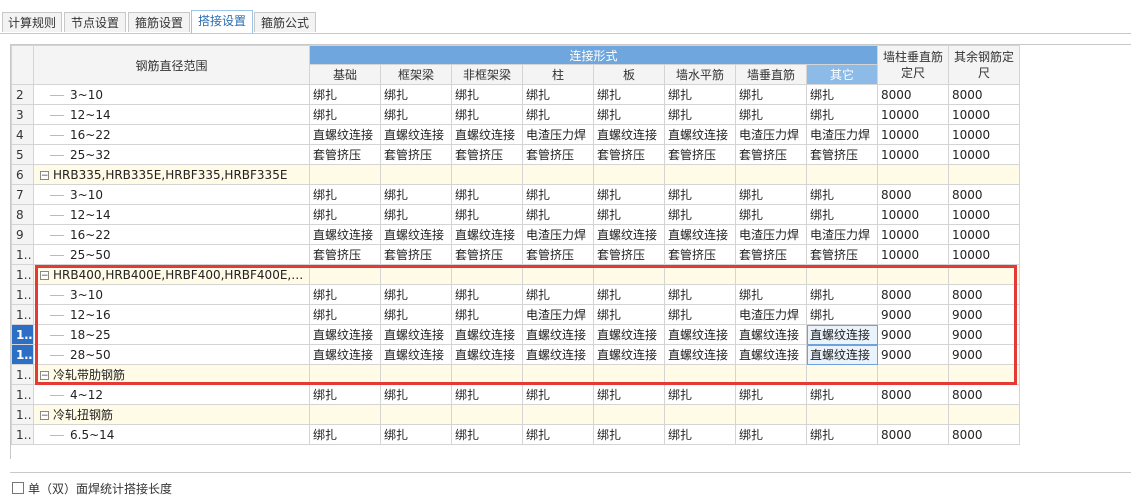 The height and width of the screenshot is (498, 1131). Describe the element at coordinates (285, 22) in the screenshot. I see `tab-stirrup-formula: 箍筋公式` at that location.